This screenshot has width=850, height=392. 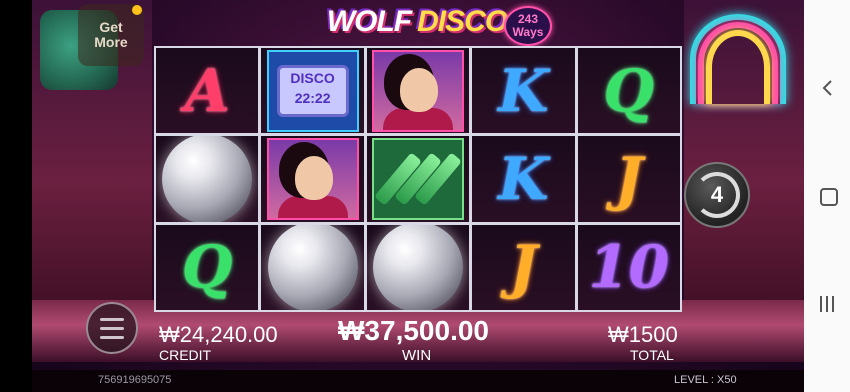 I want to click on credit-label: CREDIT, so click(x=185, y=355).